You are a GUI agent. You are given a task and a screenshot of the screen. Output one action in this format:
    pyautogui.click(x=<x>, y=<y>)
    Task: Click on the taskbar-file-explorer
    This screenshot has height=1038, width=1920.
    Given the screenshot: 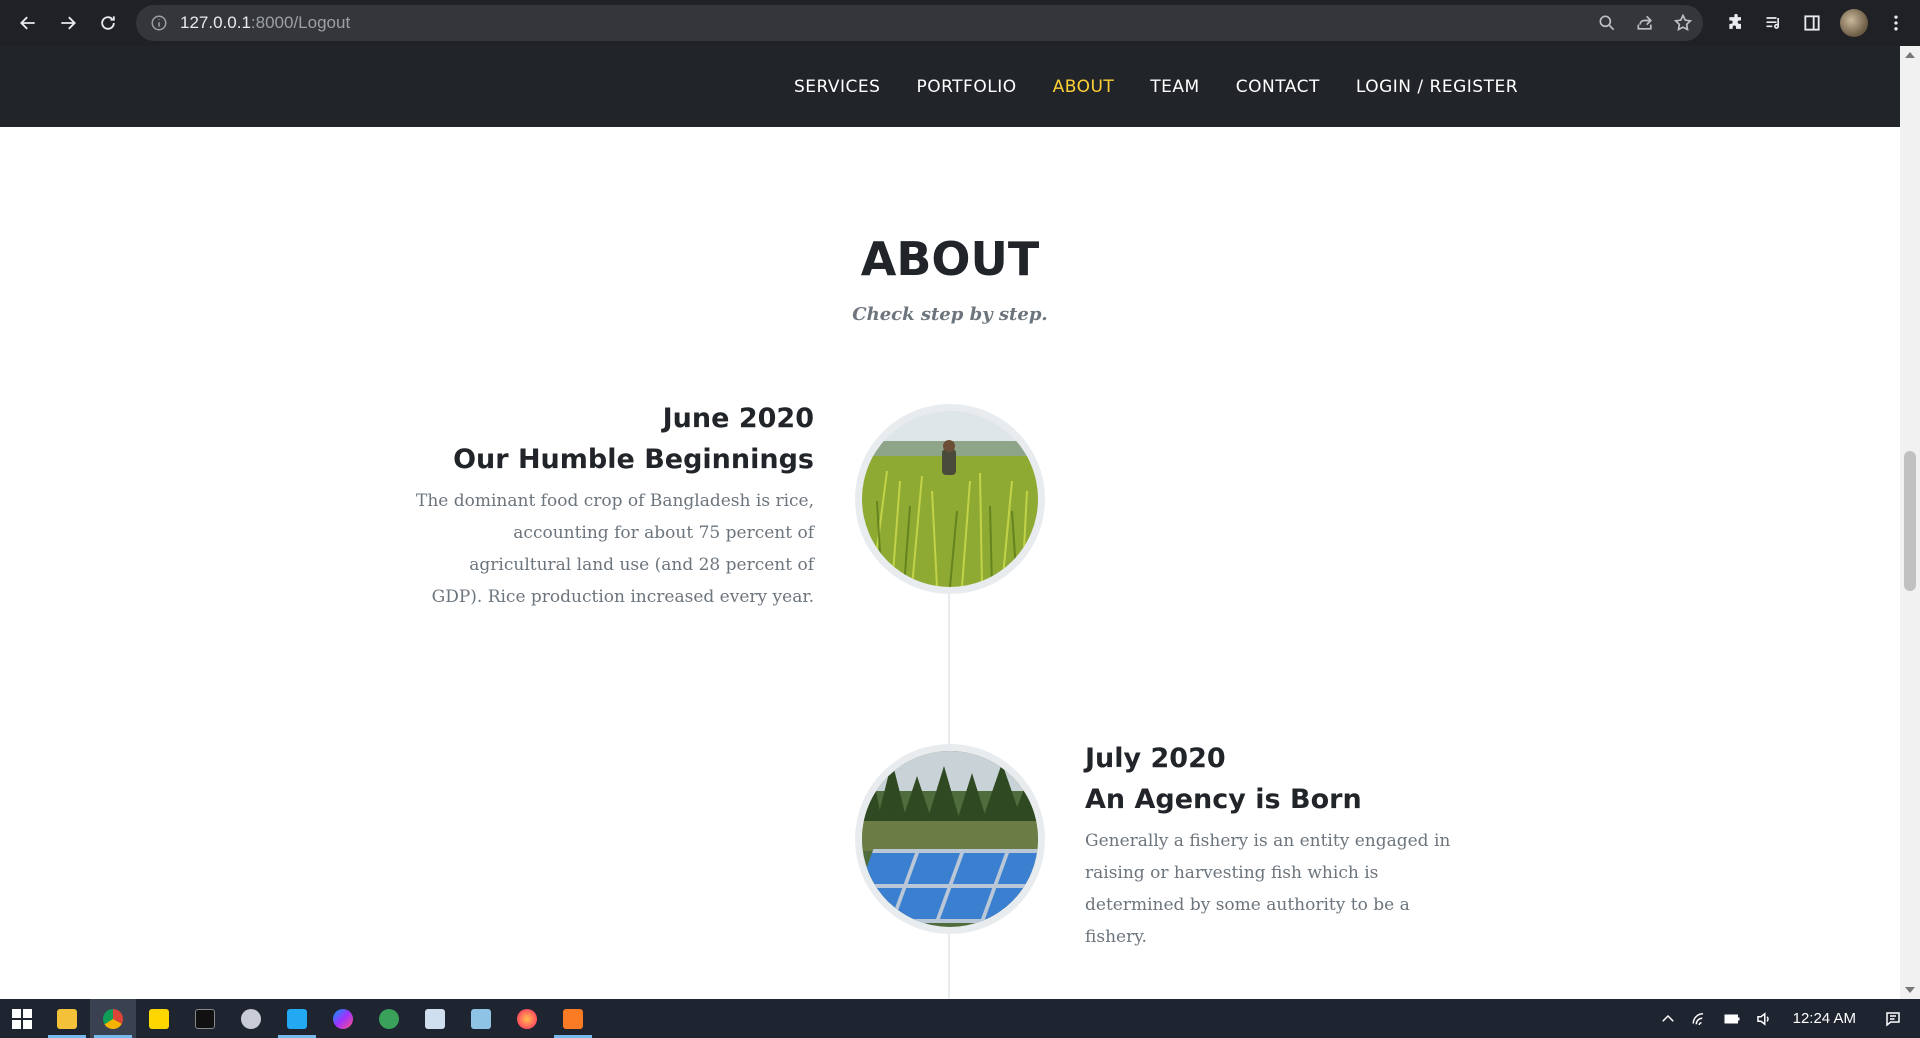 What is the action you would take?
    pyautogui.click(x=67, y=1018)
    